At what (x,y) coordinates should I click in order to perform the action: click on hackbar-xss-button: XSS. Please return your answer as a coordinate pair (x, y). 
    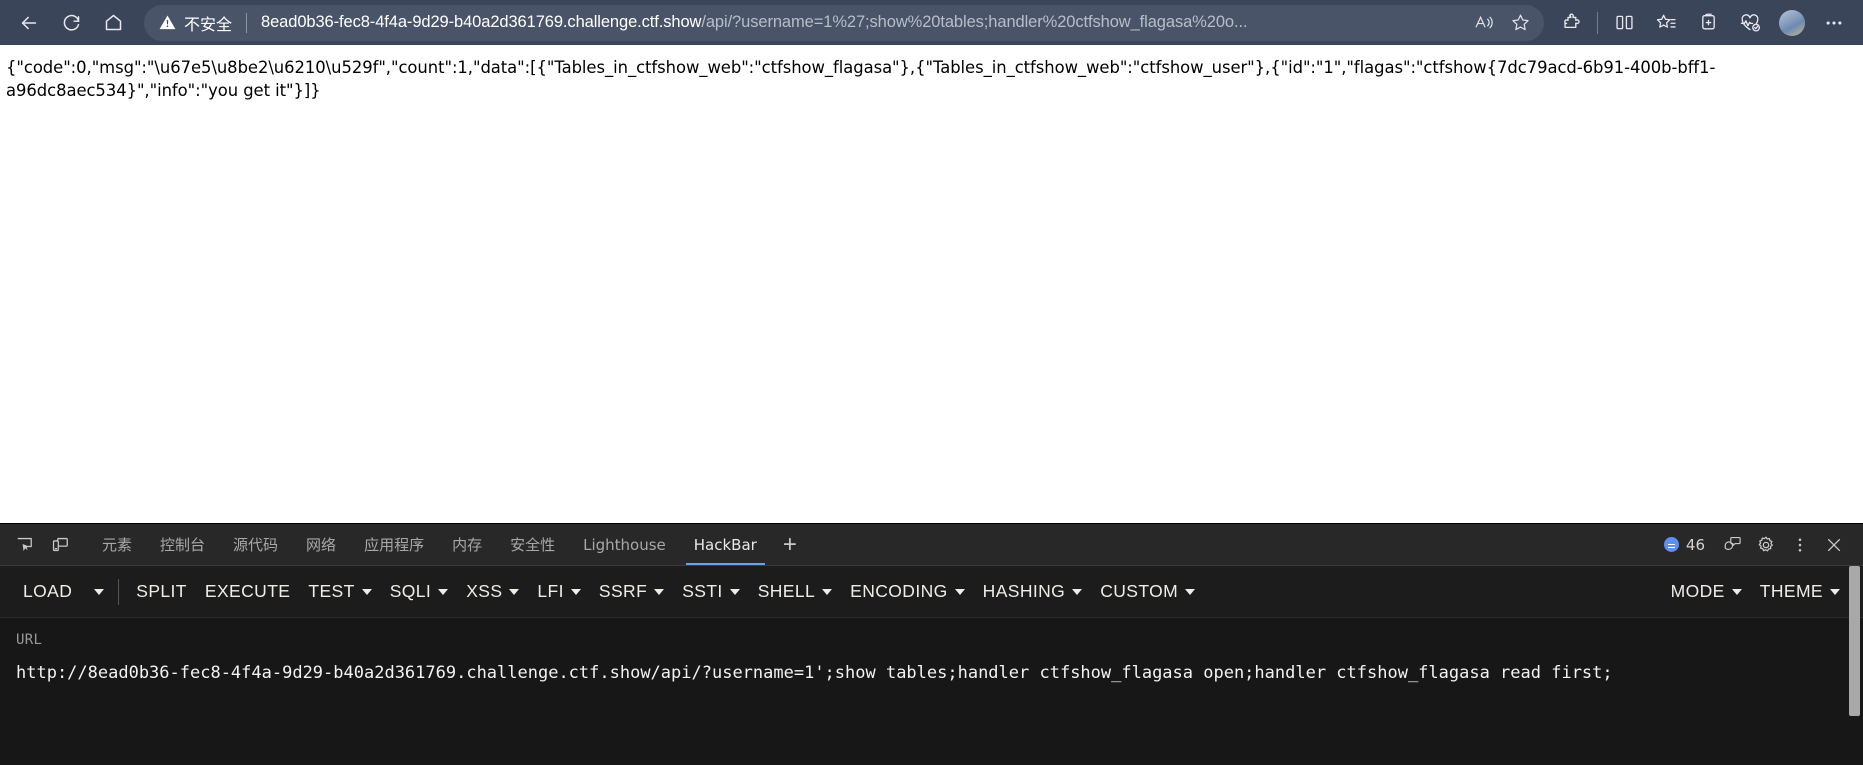
    Looking at the image, I should click on (492, 591).